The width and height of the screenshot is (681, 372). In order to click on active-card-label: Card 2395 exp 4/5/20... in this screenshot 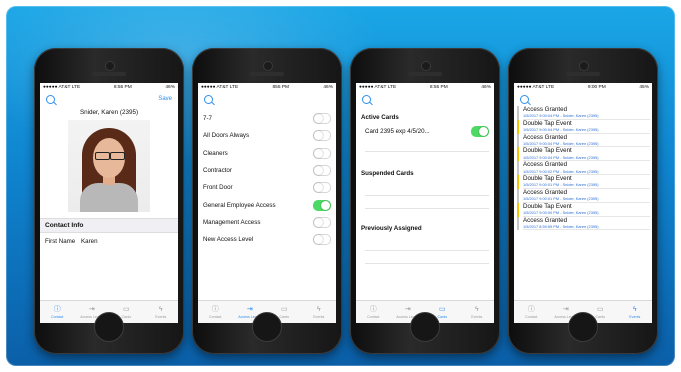, I will do `click(397, 131)`.